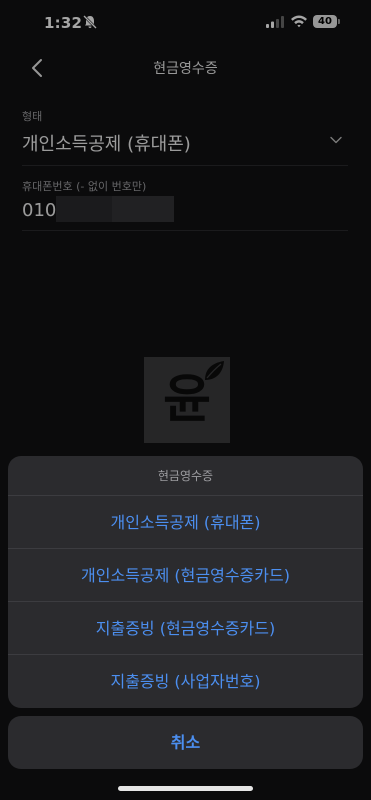 Image resolution: width=371 pixels, height=800 pixels. Describe the element at coordinates (185, 522) in the screenshot. I see `option-personal-phone: 개인소득공제 (휴대폰)` at that location.